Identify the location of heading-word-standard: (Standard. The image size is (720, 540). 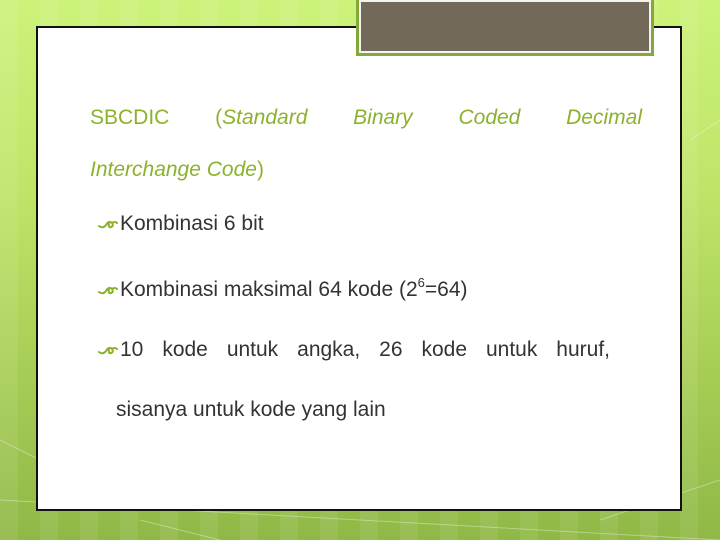
(261, 118).